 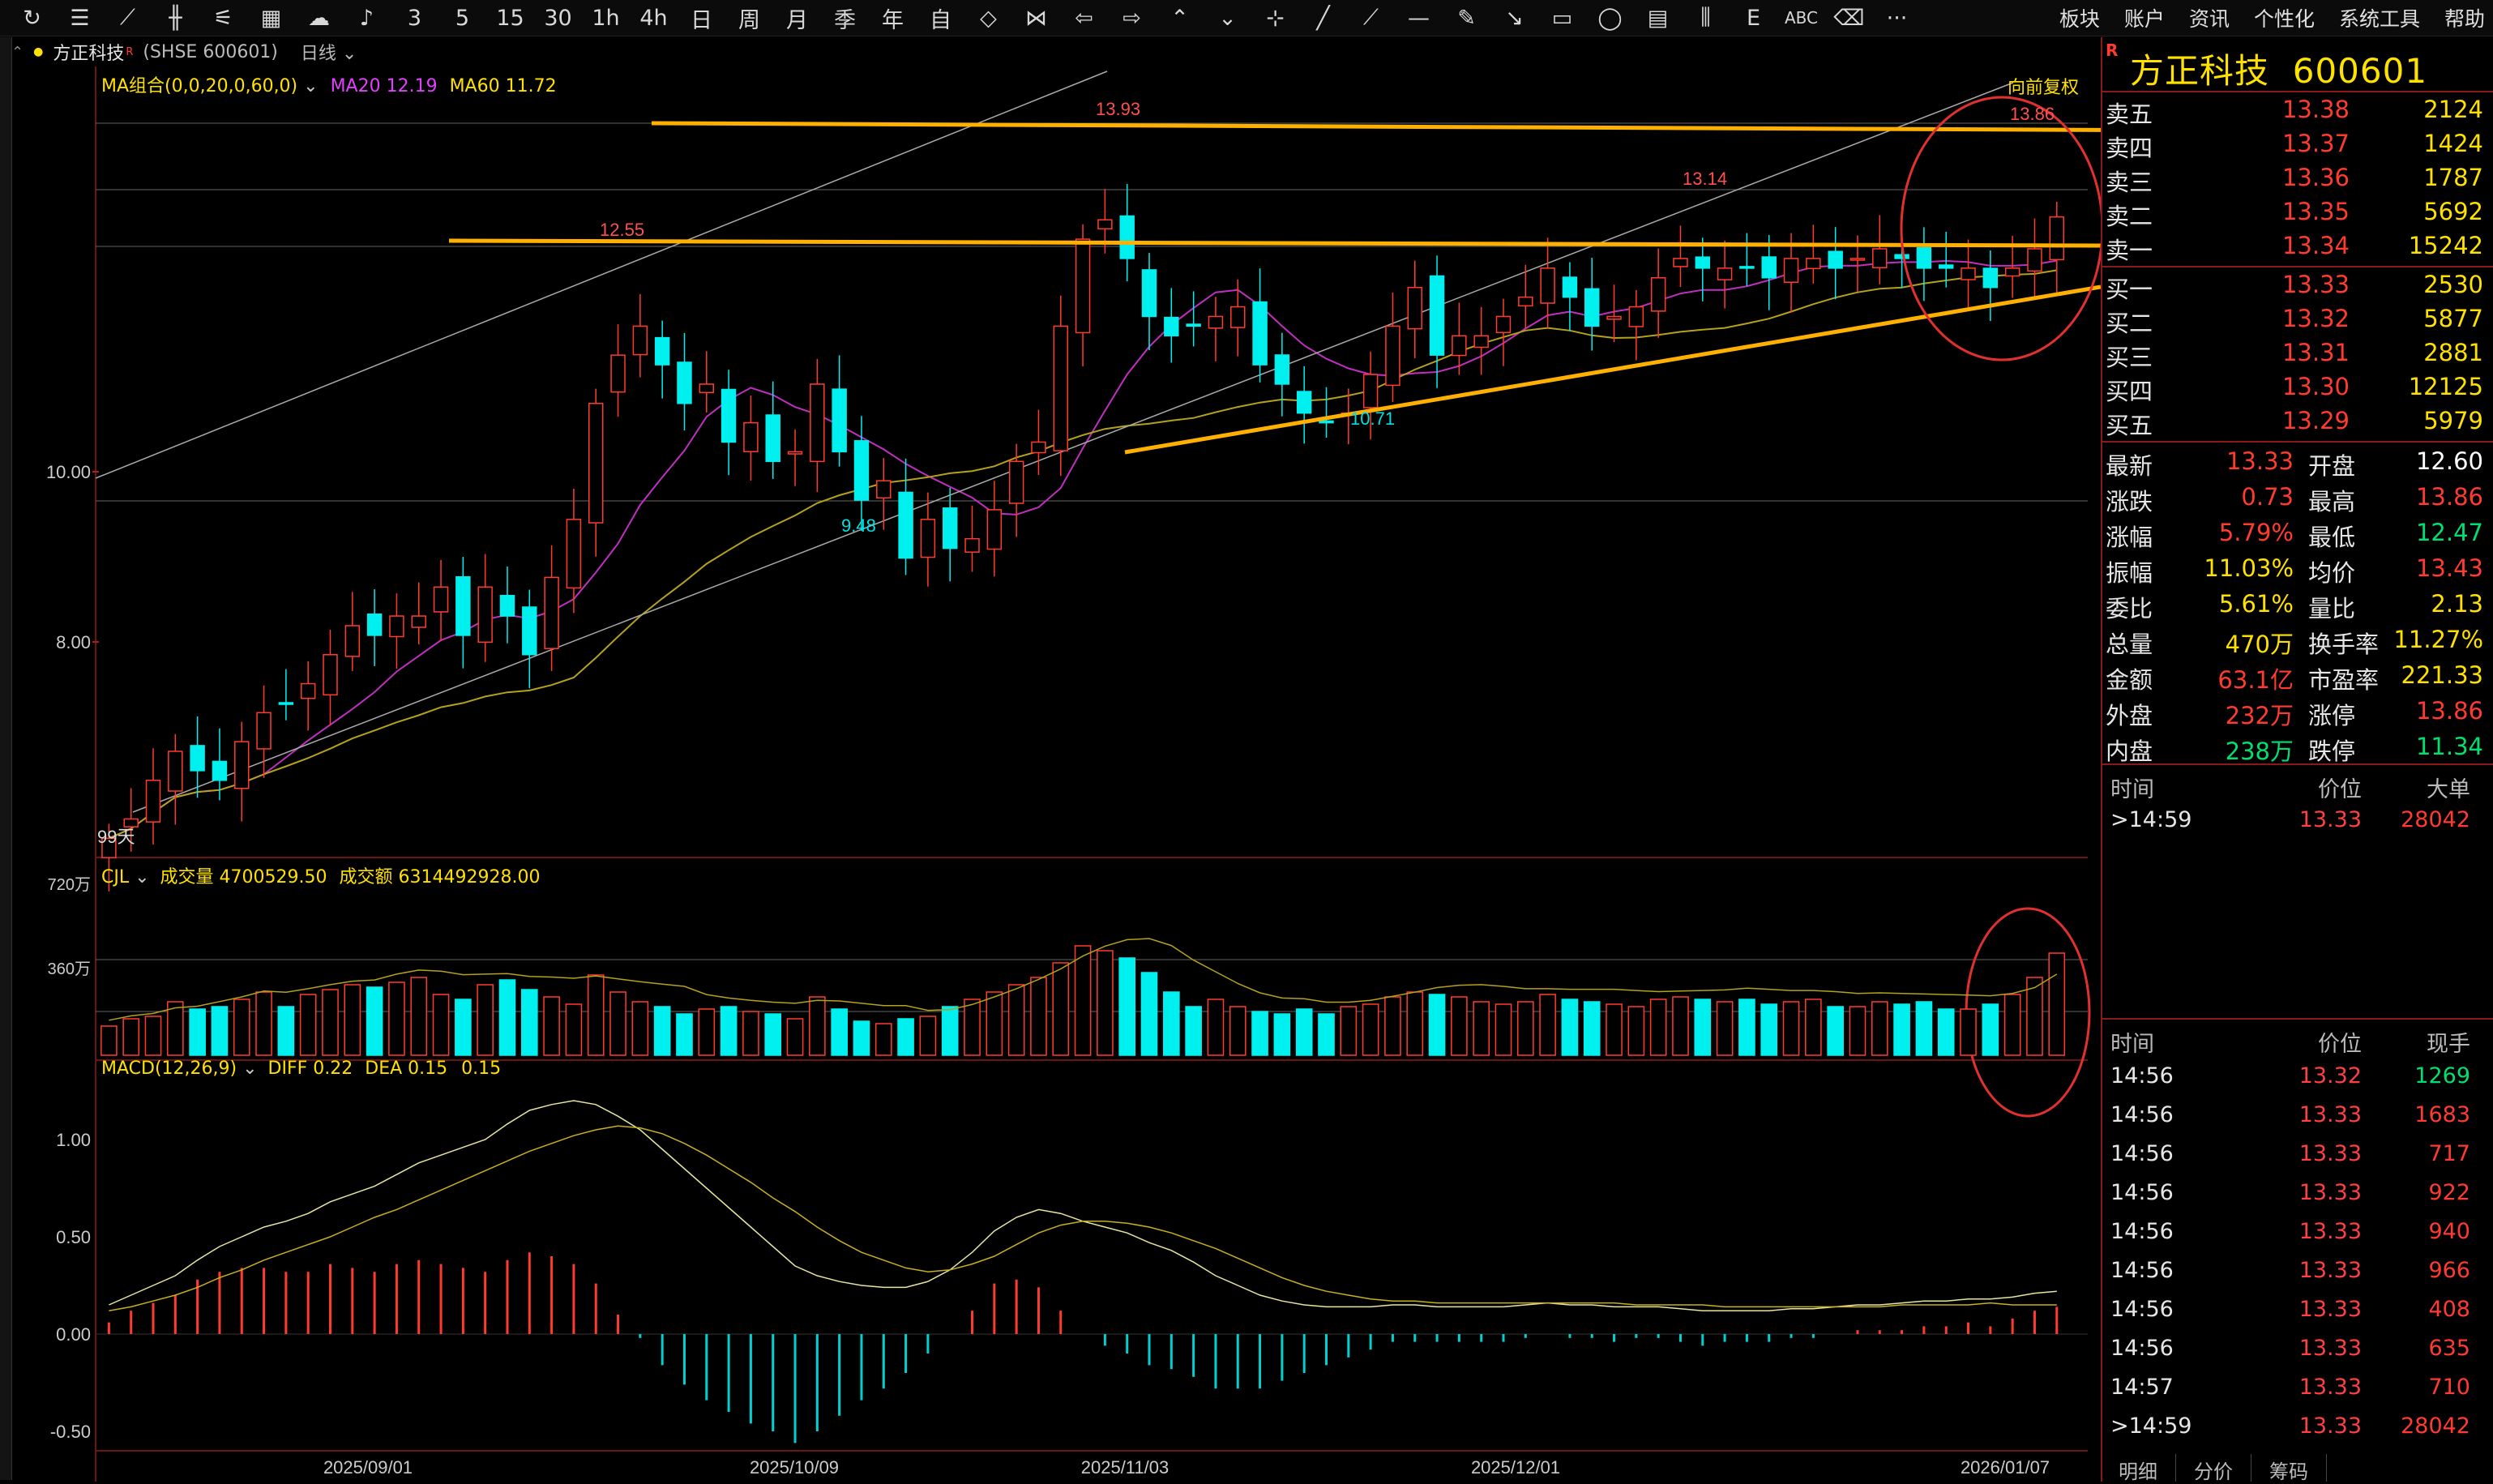 I want to click on zoom-fit-icon: ◇, so click(x=988, y=18).